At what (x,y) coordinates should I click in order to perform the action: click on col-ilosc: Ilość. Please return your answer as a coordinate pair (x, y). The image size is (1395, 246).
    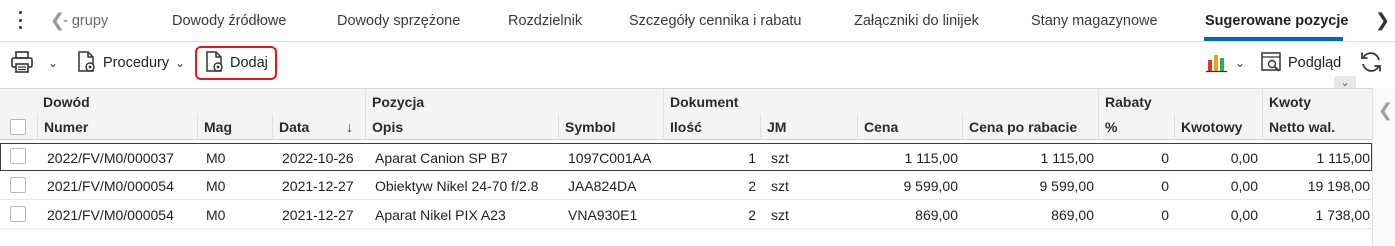
    Looking at the image, I should click on (711, 127).